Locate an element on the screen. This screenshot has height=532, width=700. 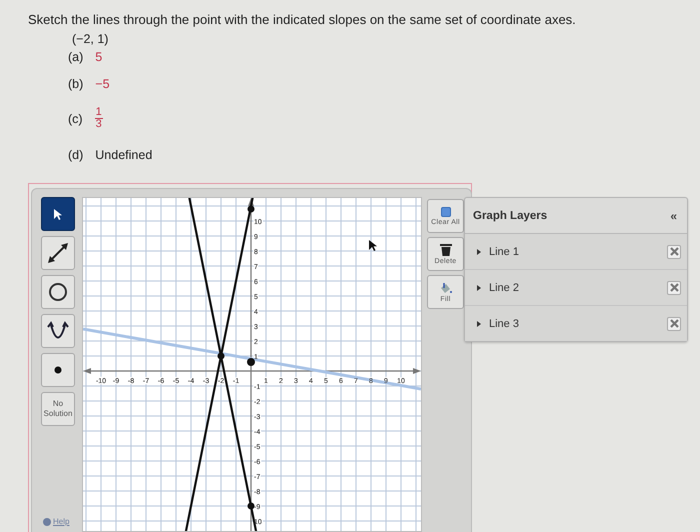
point-tool-icon is located at coordinates (58, 370).